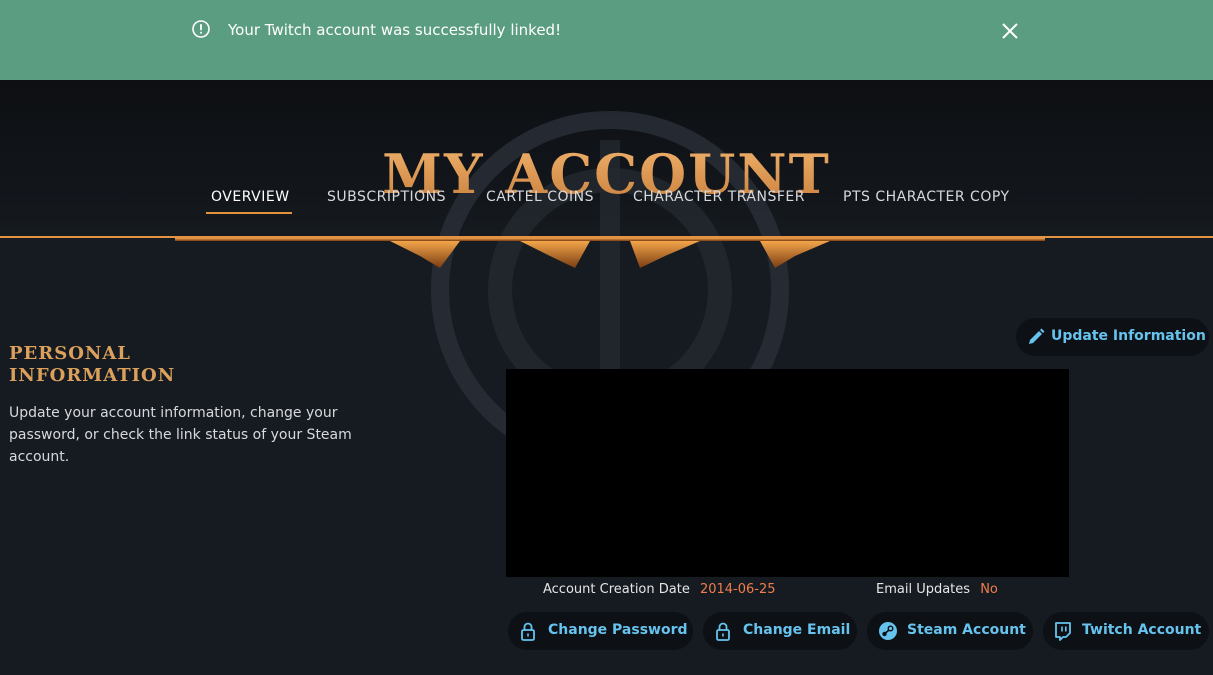 The height and width of the screenshot is (675, 1213). Describe the element at coordinates (737, 589) in the screenshot. I see `account-creation-value: 2014-06-25` at that location.